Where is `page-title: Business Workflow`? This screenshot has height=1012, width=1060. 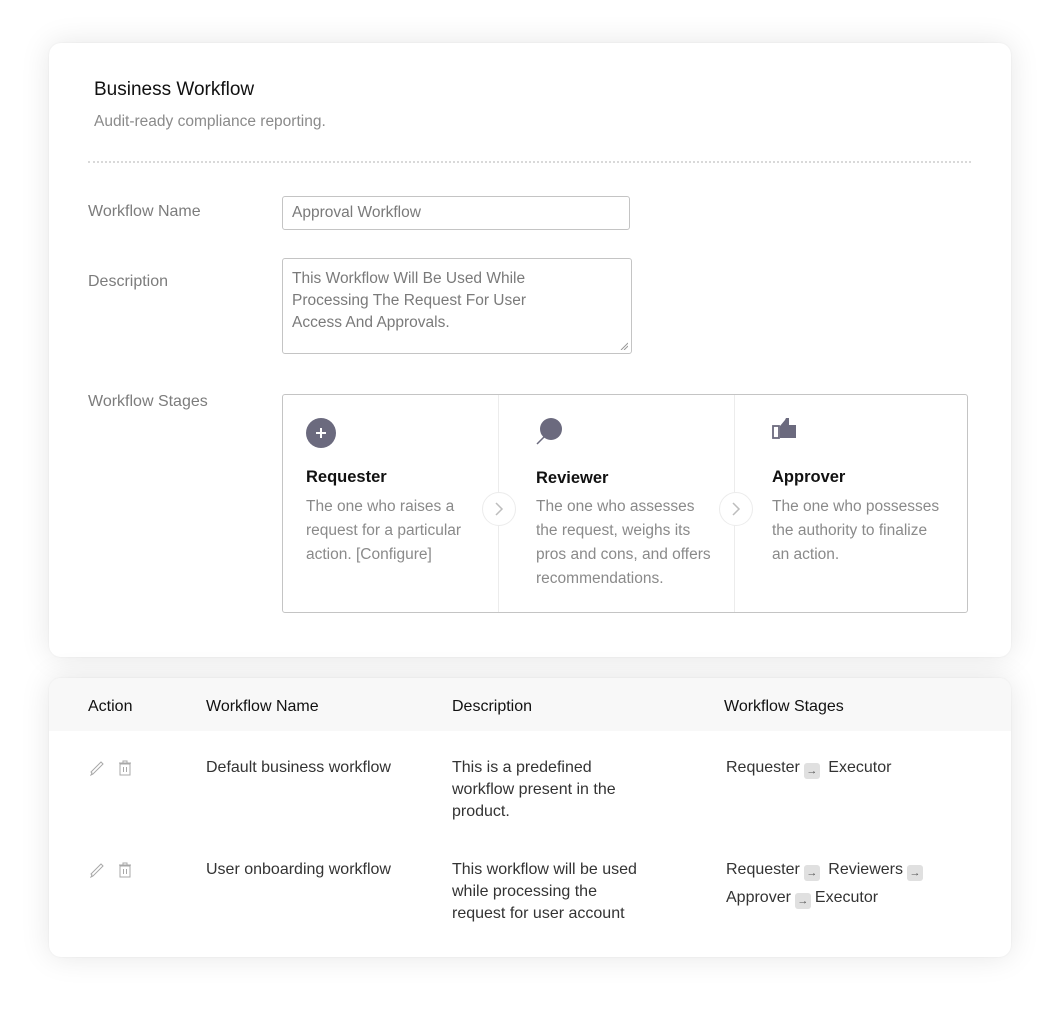 page-title: Business Workflow is located at coordinates (174, 89).